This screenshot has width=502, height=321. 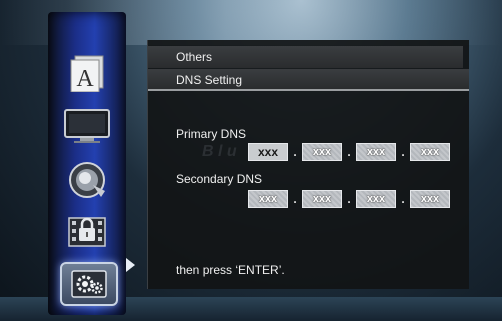 I want to click on instruction-text: then press ‘ENTER’., so click(x=230, y=270).